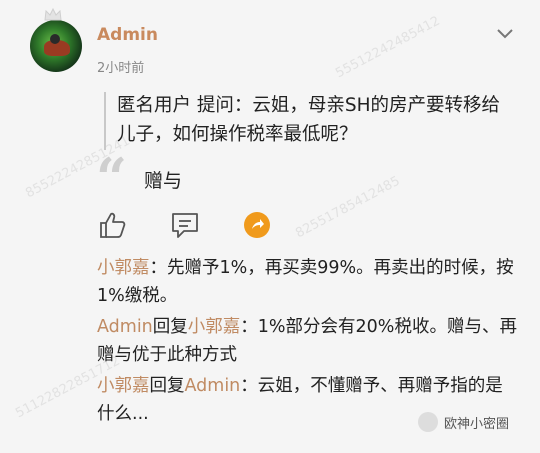 Image resolution: width=540 pixels, height=453 pixels. I want to click on thumbs-up-icon, so click(112, 225).